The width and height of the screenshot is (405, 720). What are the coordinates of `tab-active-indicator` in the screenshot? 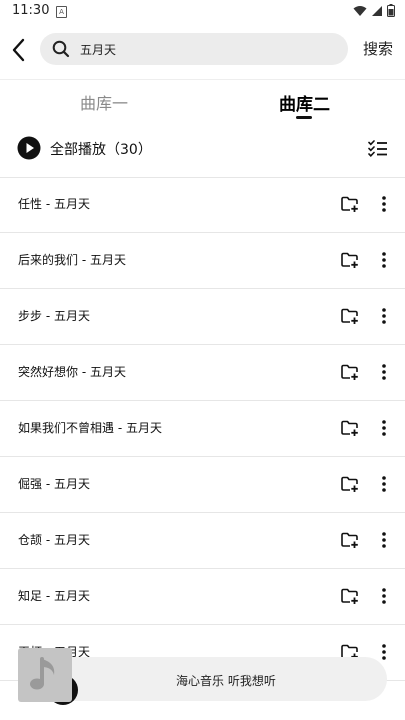 It's located at (304, 117).